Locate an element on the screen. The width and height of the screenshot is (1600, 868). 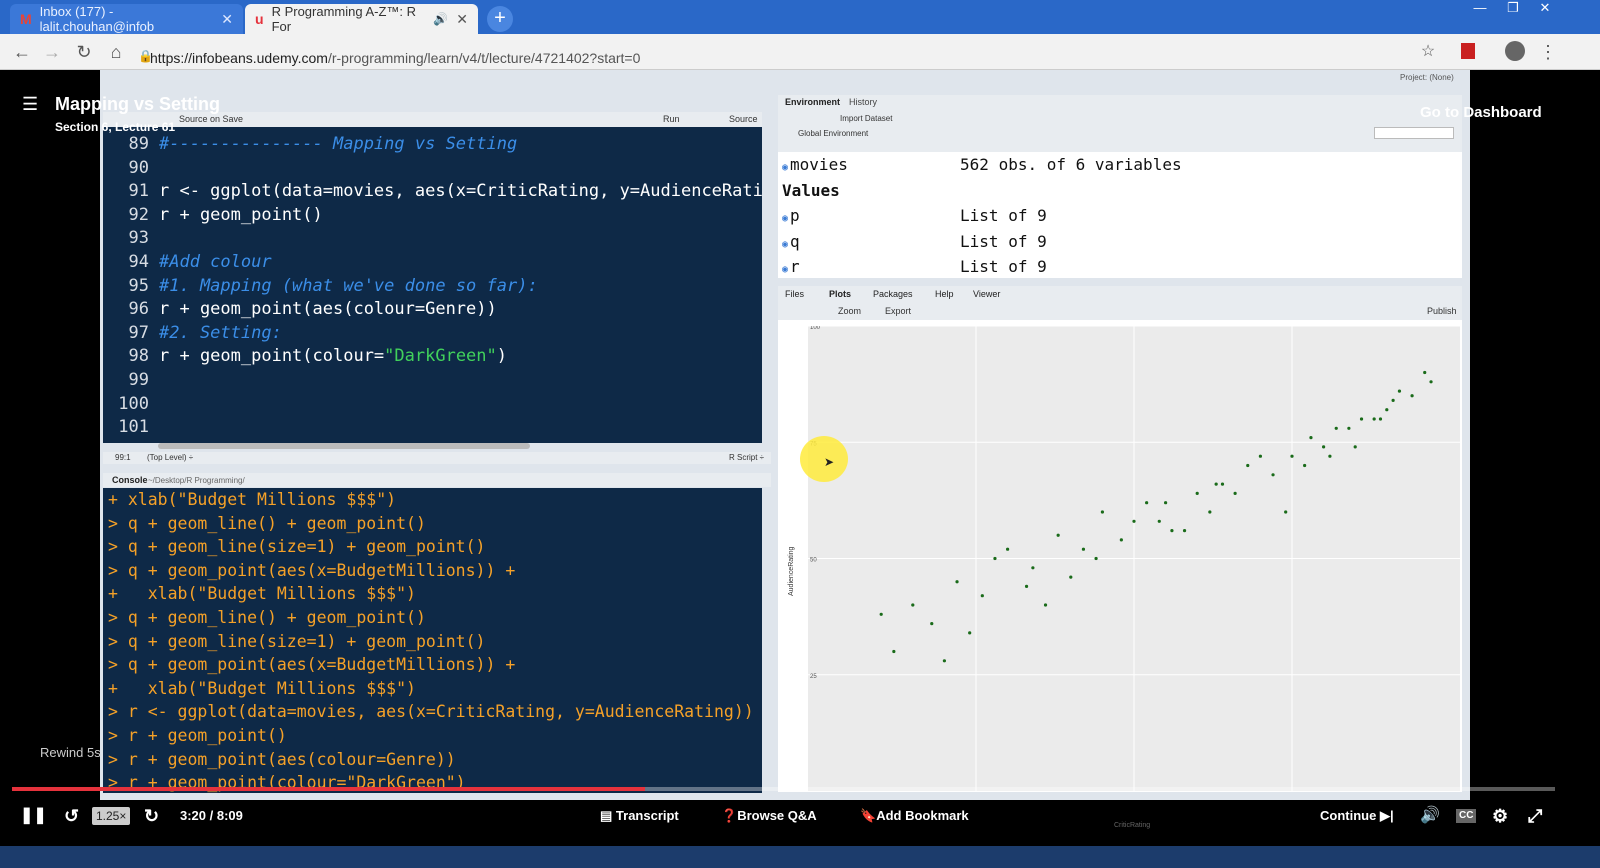
code-line: 93 is located at coordinates (131, 239).